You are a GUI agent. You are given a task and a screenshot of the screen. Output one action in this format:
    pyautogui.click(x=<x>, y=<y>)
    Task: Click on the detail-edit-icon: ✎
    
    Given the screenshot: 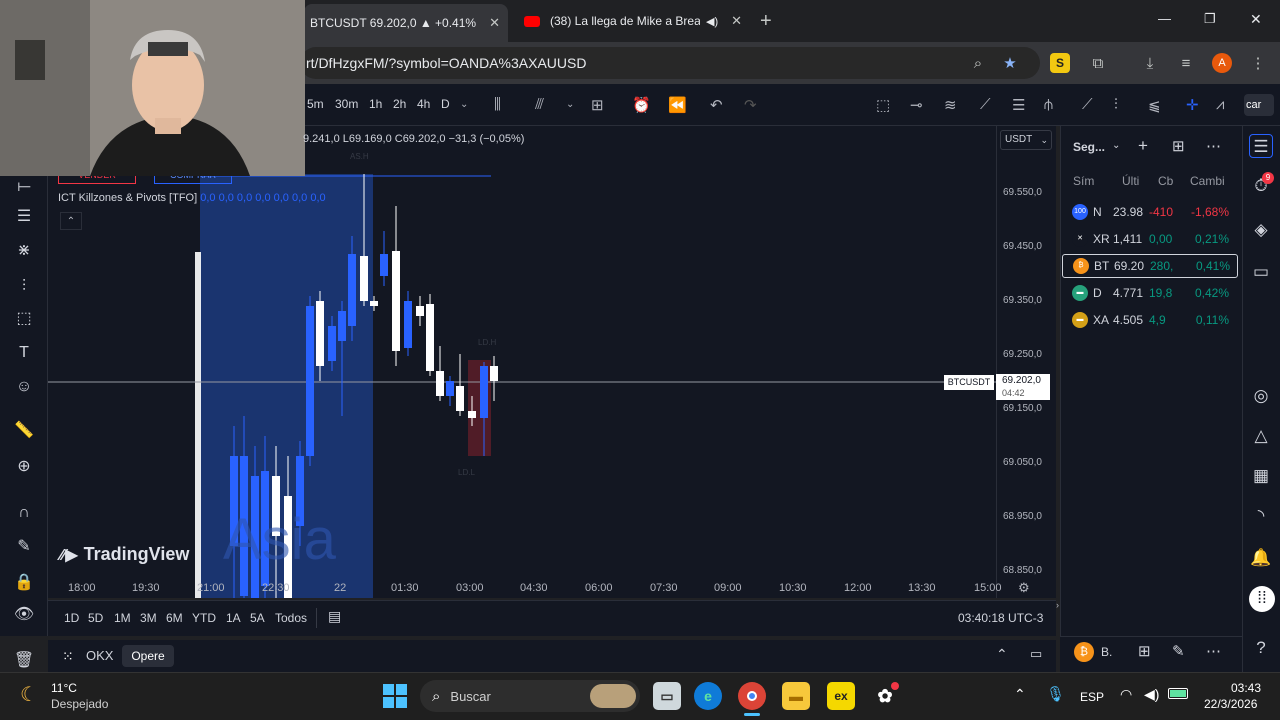 What is the action you would take?
    pyautogui.click(x=1178, y=651)
    